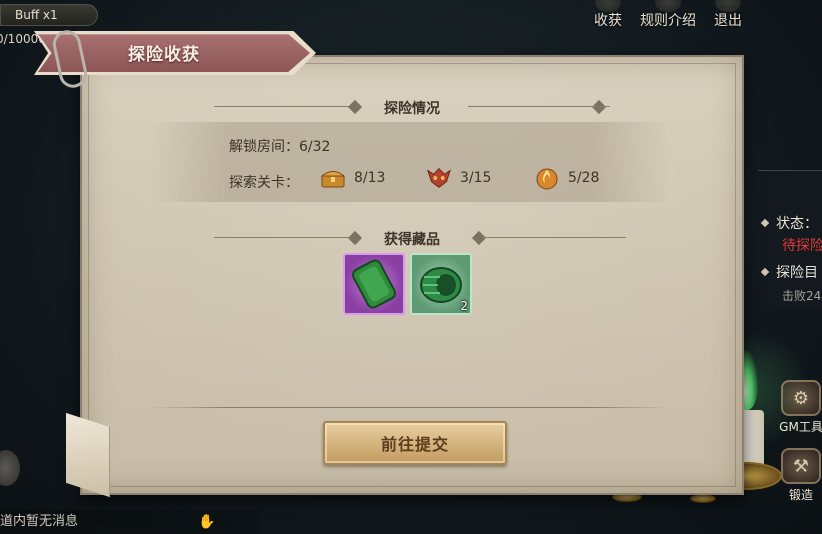 This screenshot has width=822, height=534. Describe the element at coordinates (439, 178) in the screenshot. I see `demon-skull-icon` at that location.